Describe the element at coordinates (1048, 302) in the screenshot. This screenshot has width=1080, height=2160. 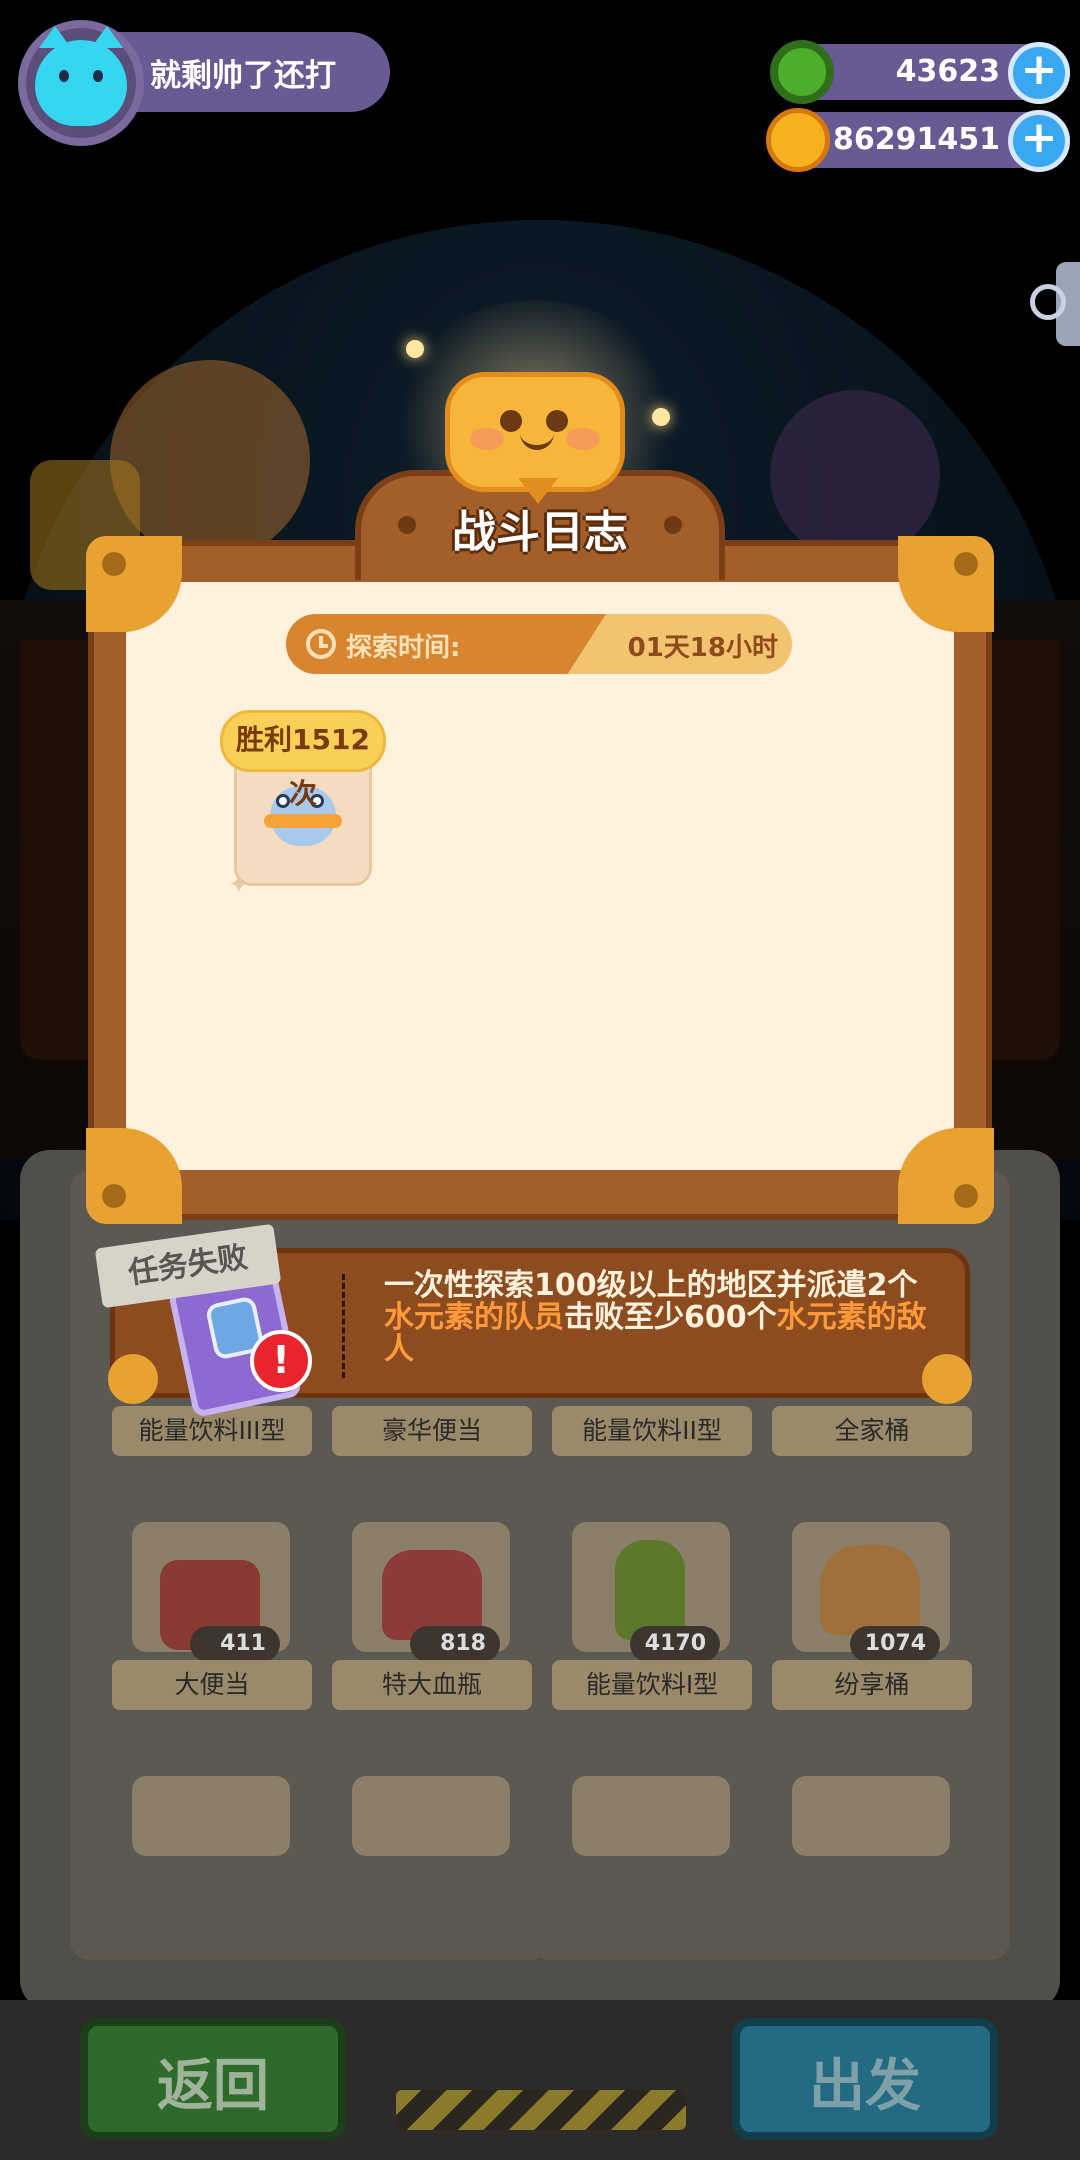
I see `scissors-icon` at that location.